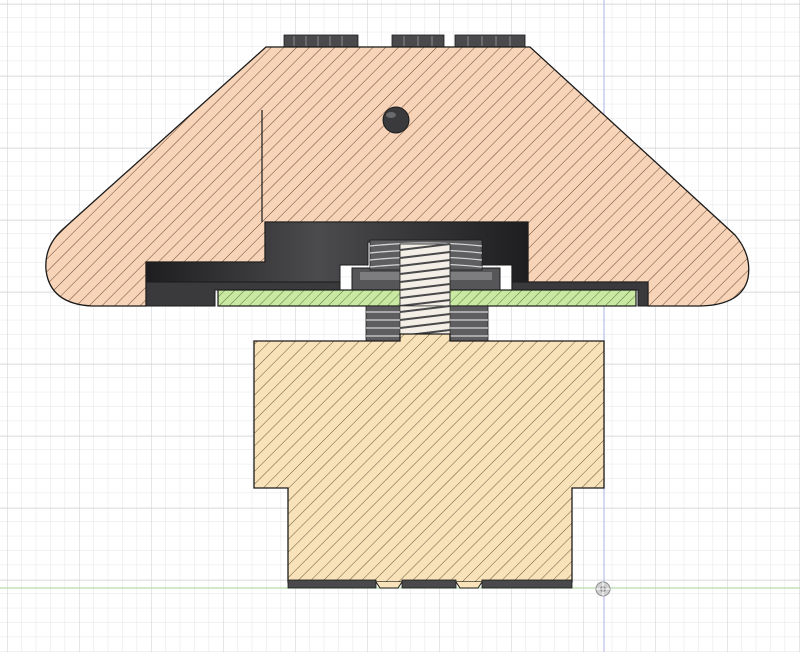 The height and width of the screenshot is (652, 800). What do you see at coordinates (430, 584) in the screenshot?
I see `base-feet` at bounding box center [430, 584].